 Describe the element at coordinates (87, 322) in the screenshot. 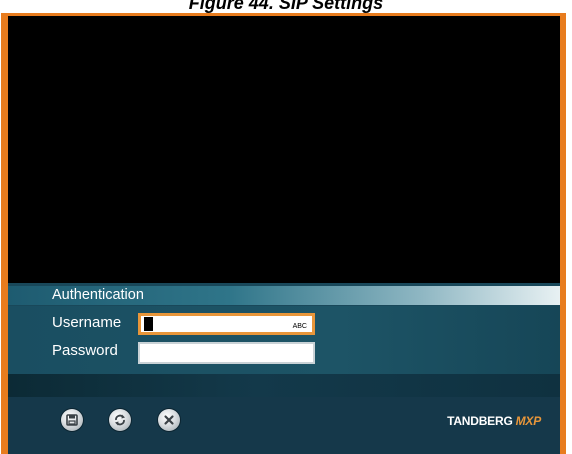

I see `username-label: Username` at that location.